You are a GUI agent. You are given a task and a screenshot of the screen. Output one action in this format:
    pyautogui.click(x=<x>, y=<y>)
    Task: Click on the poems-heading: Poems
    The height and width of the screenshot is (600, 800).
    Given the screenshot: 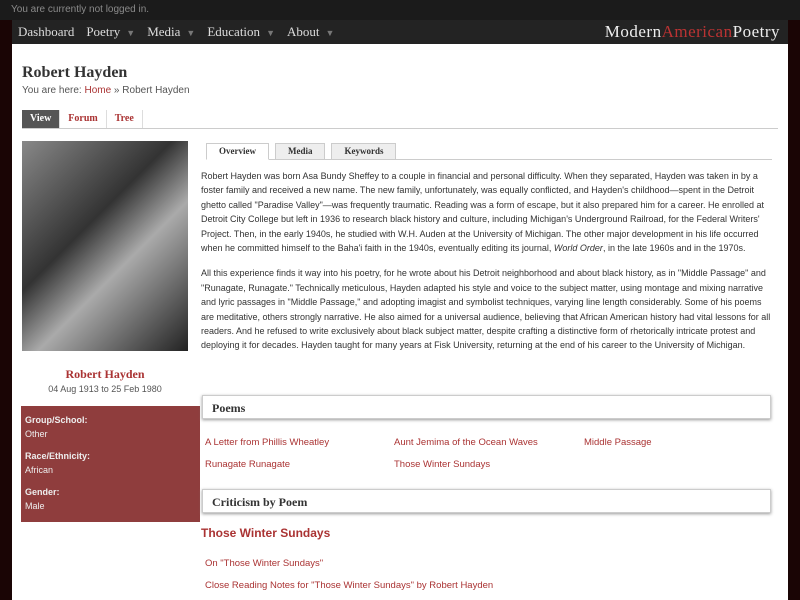 What is the action you would take?
    pyautogui.click(x=486, y=407)
    